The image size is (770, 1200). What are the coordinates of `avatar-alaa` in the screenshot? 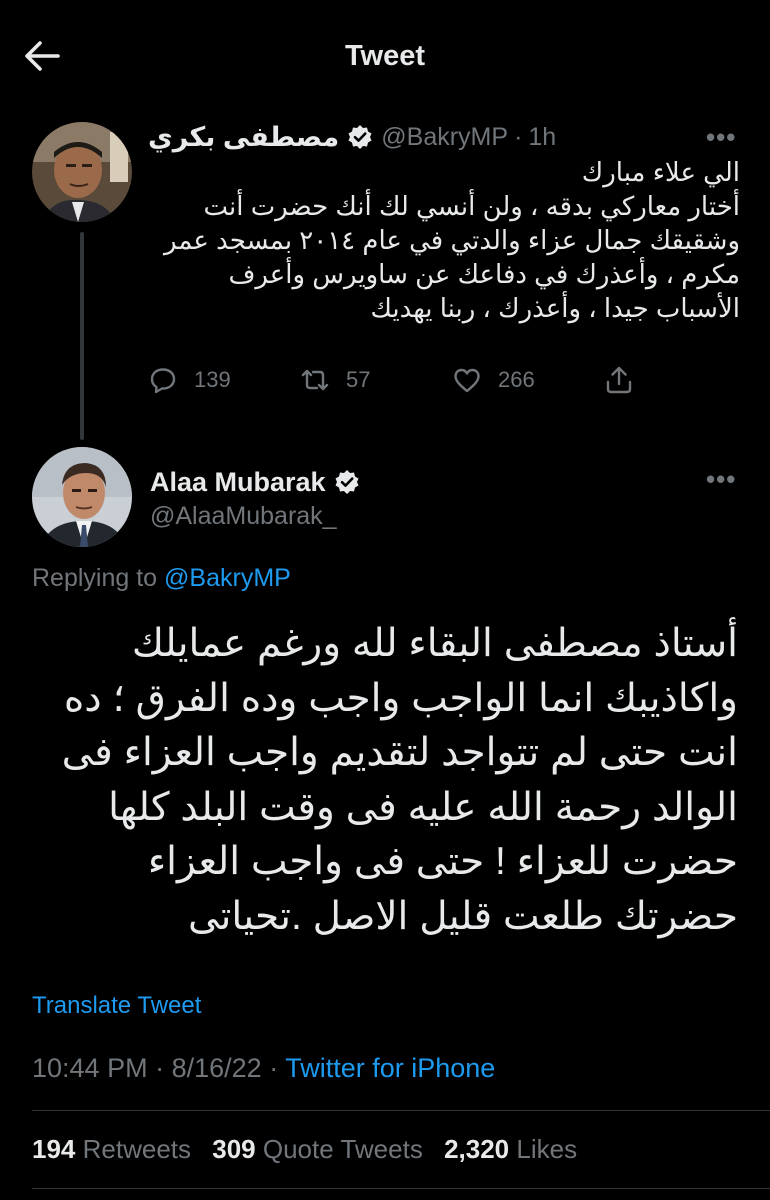 It's located at (82, 497).